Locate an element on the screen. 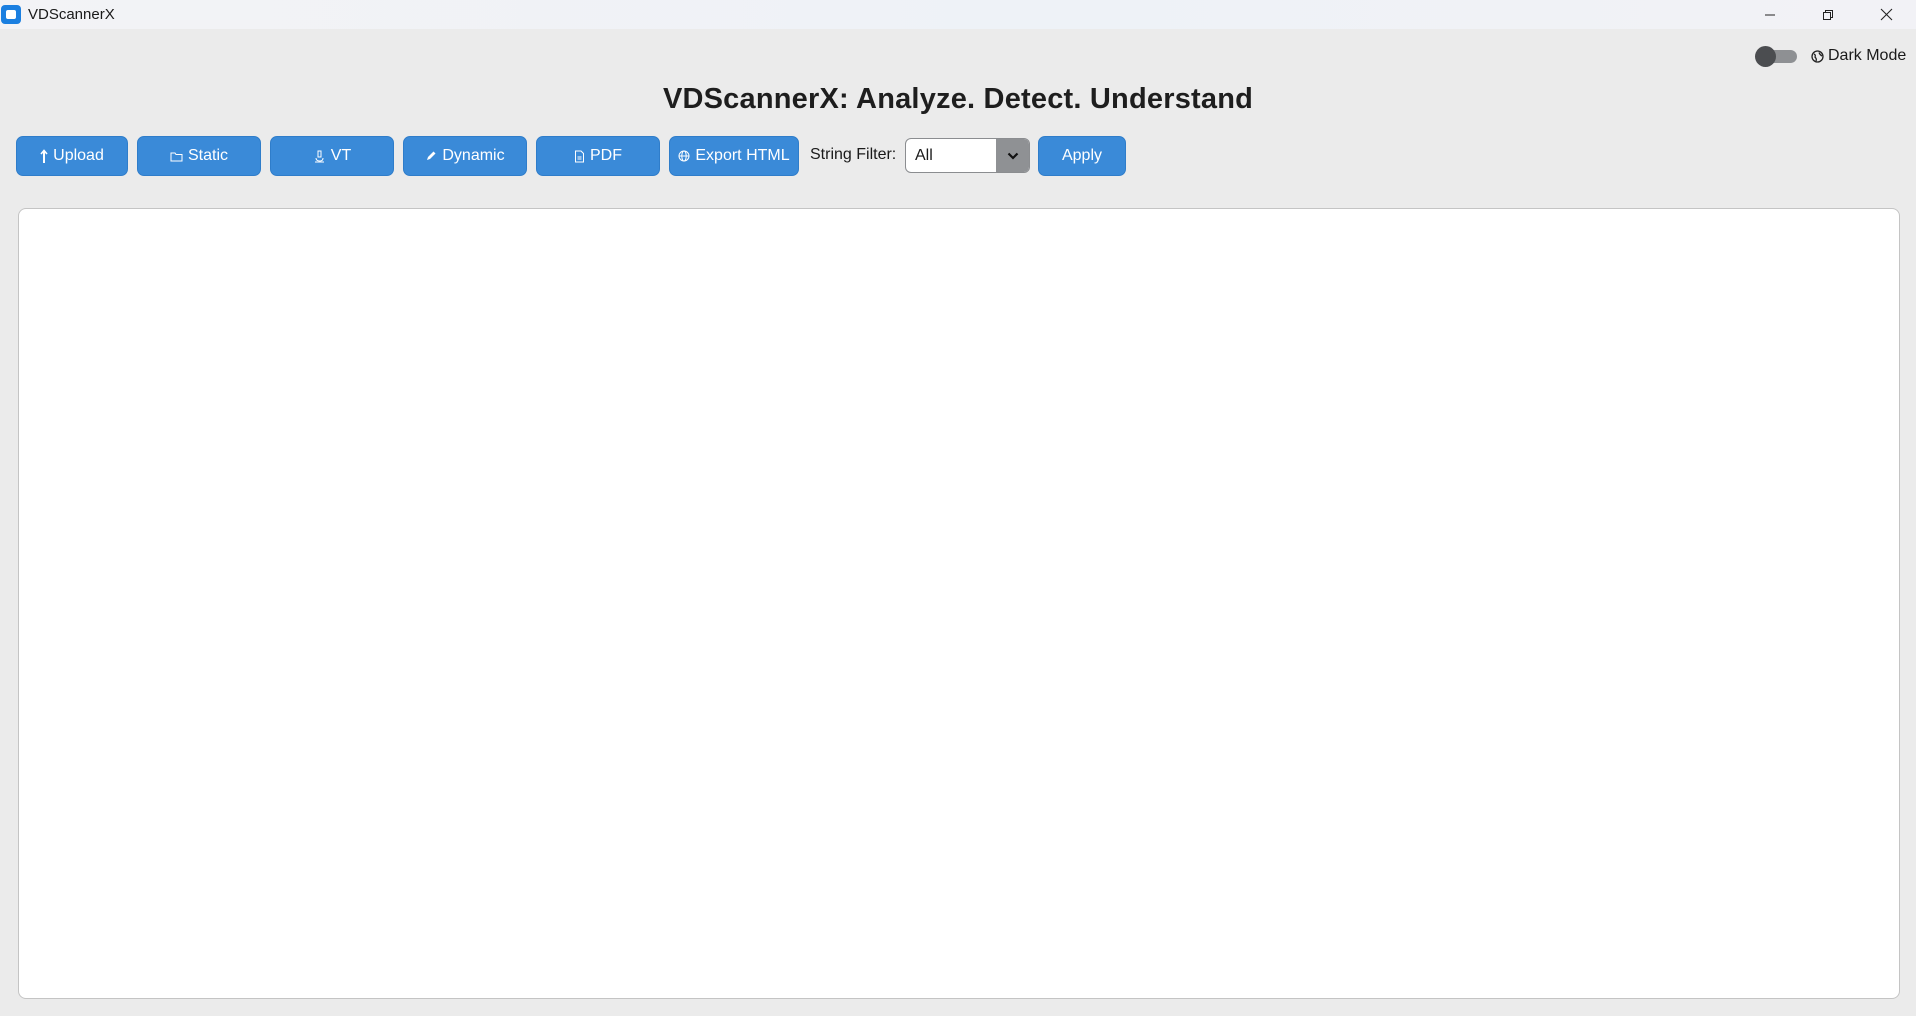  string-filter-label: String Filter: is located at coordinates (853, 154).